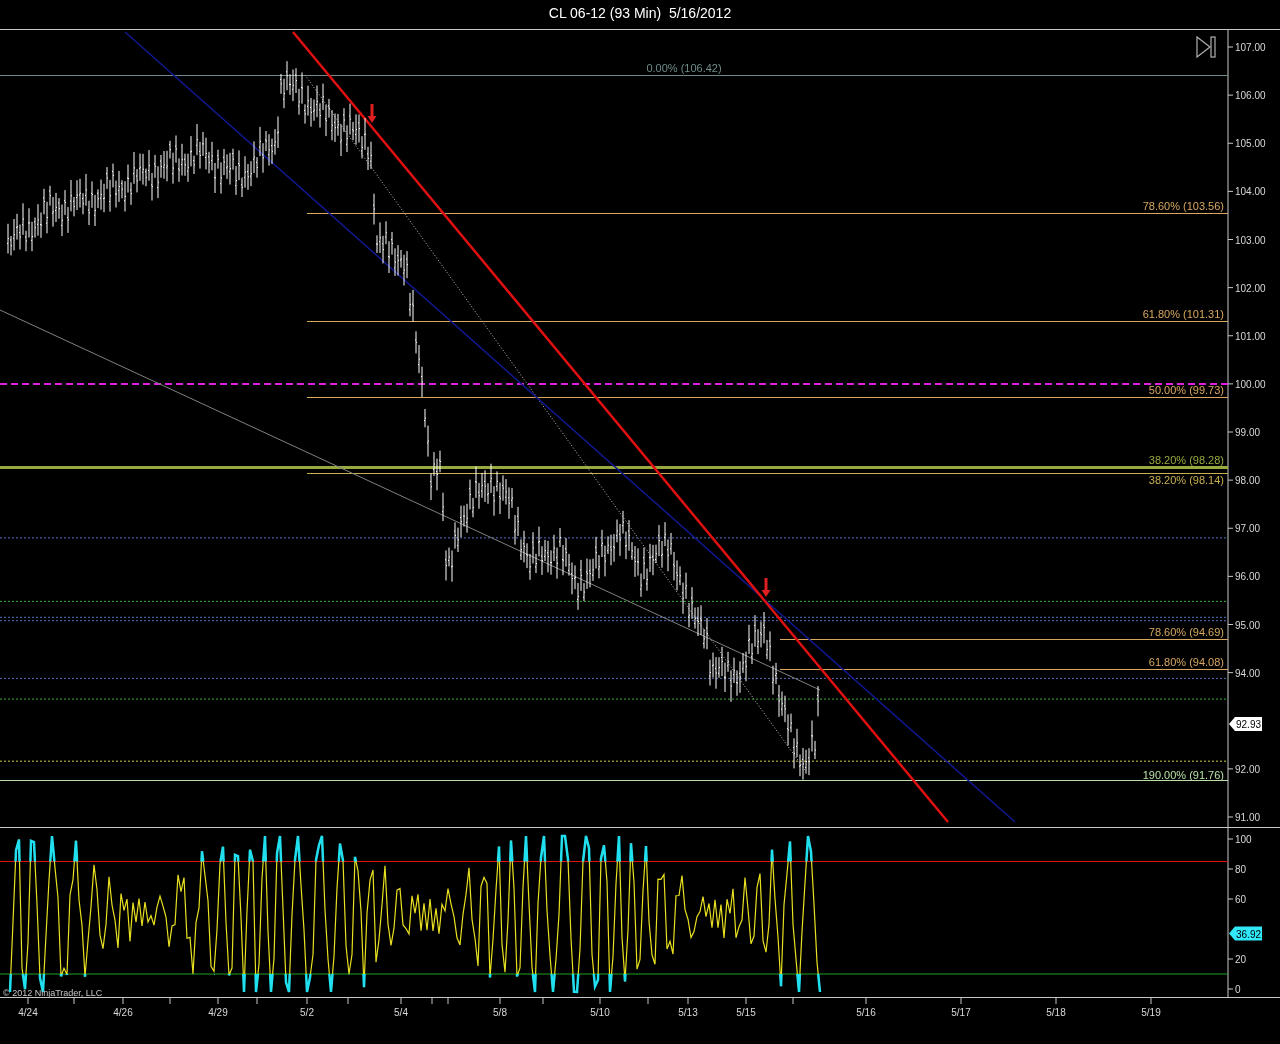  What do you see at coordinates (53, 992) in the screenshot?
I see `copyright-text: © 2012 NinjaTrader, LLC` at bounding box center [53, 992].